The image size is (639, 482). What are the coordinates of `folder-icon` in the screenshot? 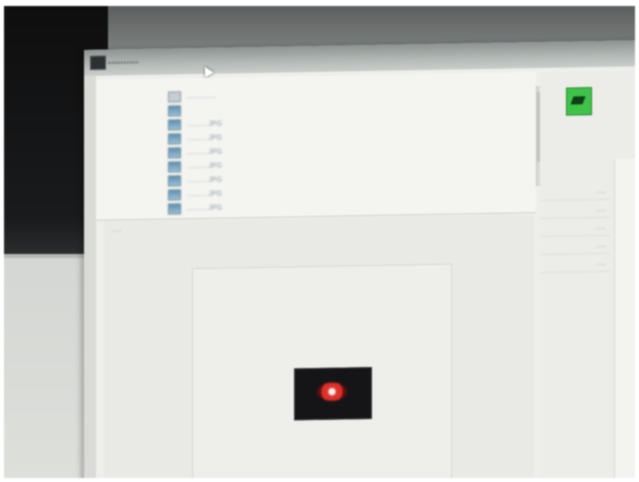 It's located at (174, 97).